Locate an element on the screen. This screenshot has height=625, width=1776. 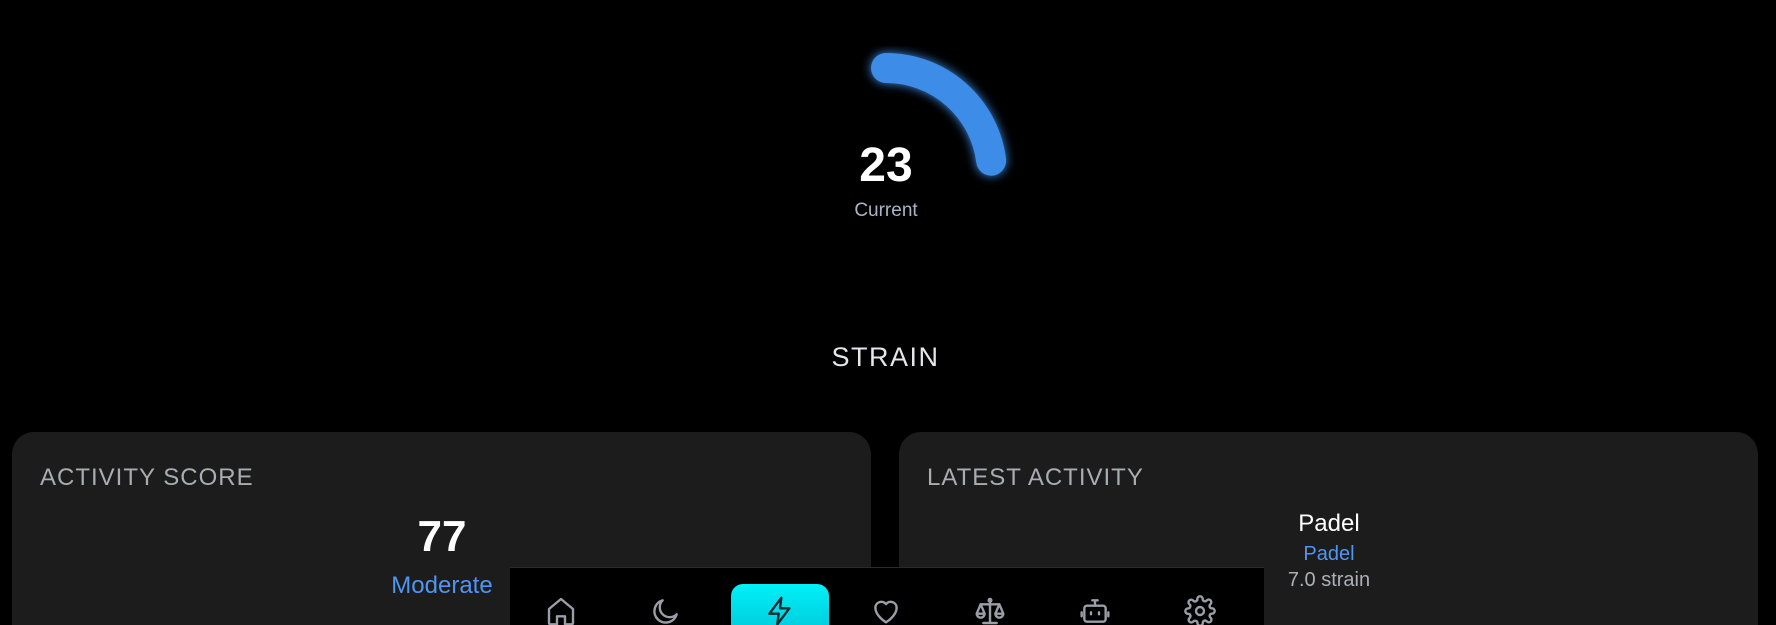
nav-item-assistant is located at coordinates (1095, 604).